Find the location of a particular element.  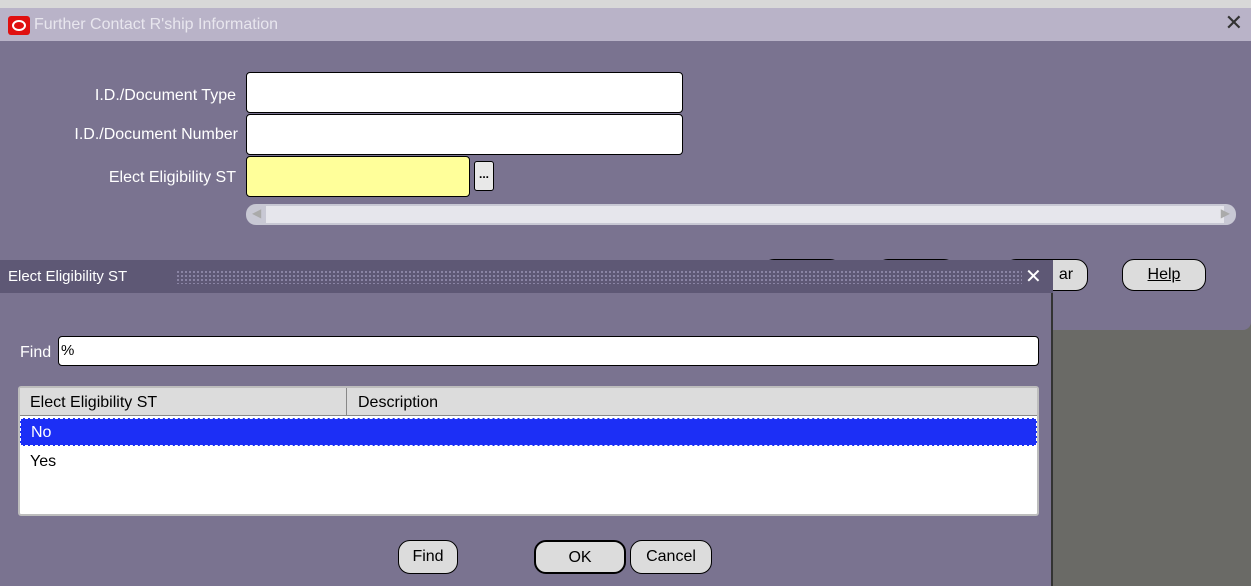

column-divider is located at coordinates (346, 402).